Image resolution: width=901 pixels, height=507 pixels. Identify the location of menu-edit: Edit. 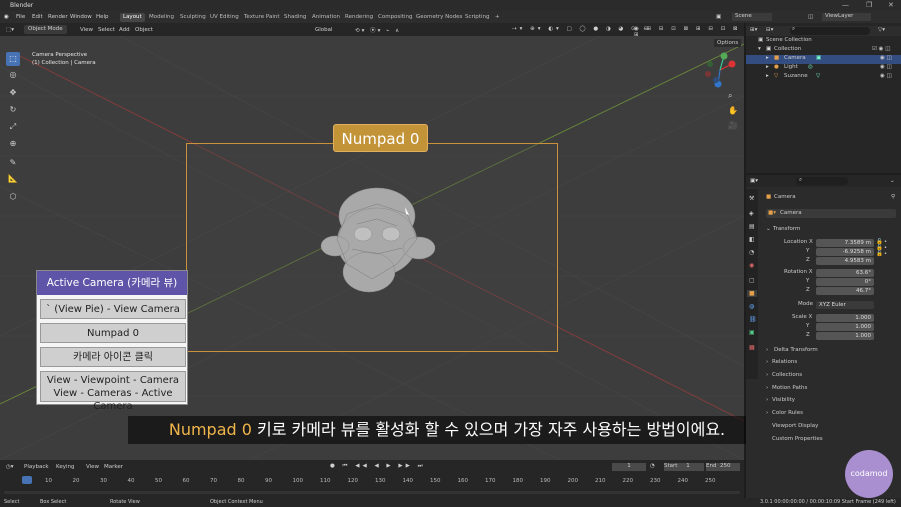
(37, 17).